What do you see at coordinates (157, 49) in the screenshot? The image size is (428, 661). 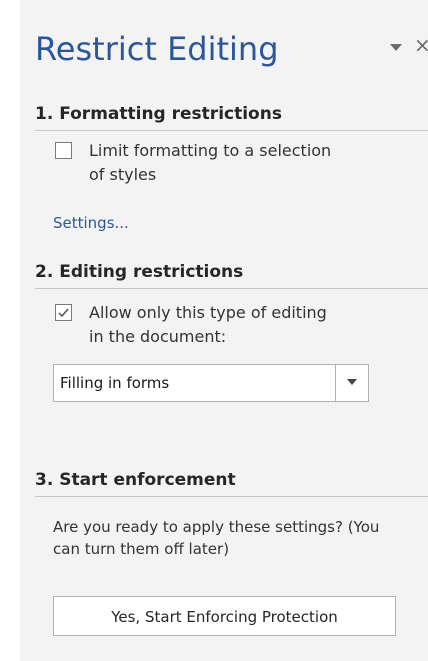 I see `pane-title: Restrict Editing` at bounding box center [157, 49].